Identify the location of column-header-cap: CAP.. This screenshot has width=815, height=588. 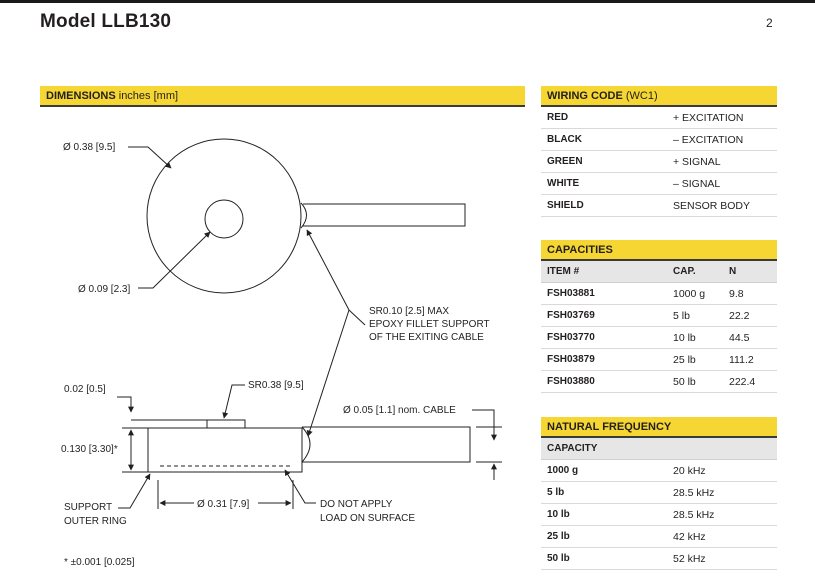
(695, 272).